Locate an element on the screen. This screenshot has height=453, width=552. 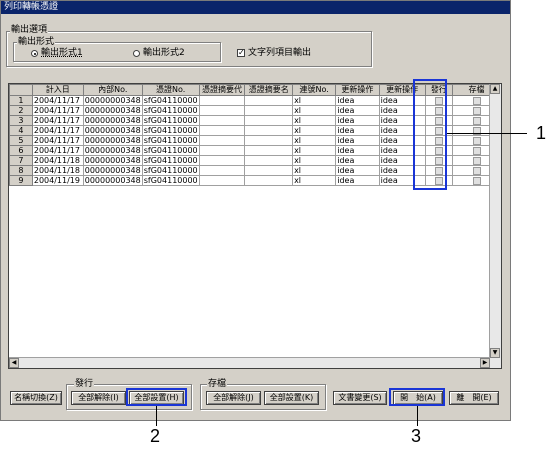
row-number-cell: 1 is located at coordinates (21, 100).